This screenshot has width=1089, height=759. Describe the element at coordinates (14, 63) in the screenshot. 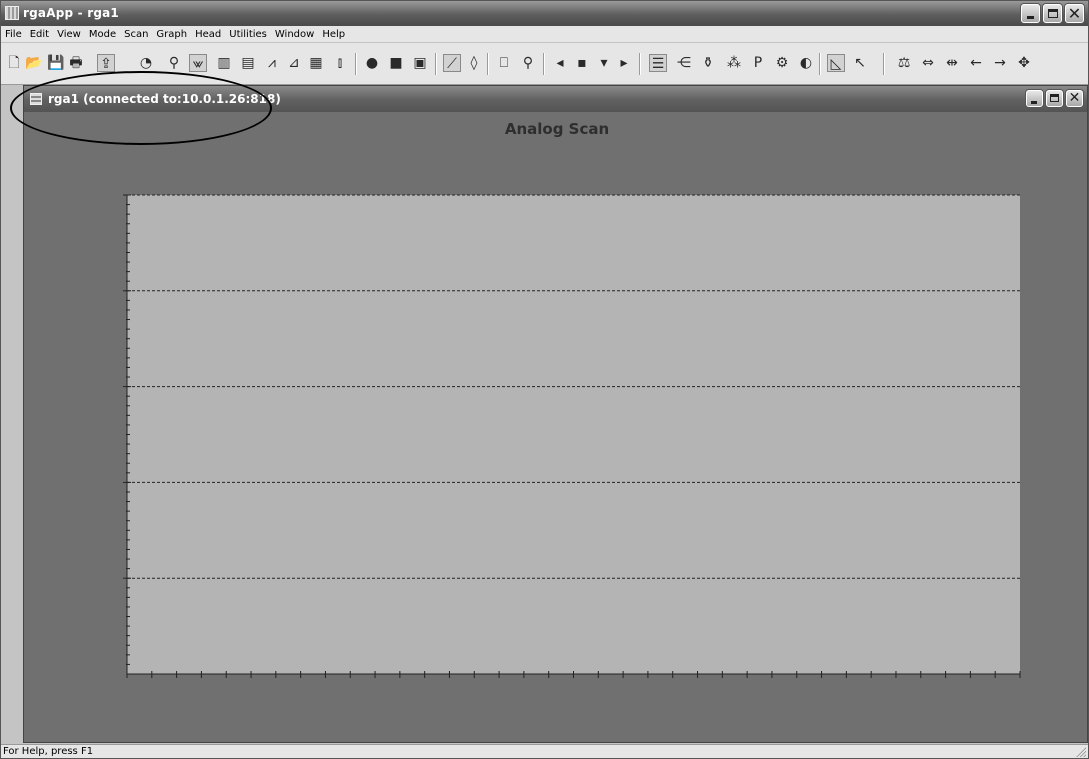

I see `new-file-icon: 🗋` at that location.